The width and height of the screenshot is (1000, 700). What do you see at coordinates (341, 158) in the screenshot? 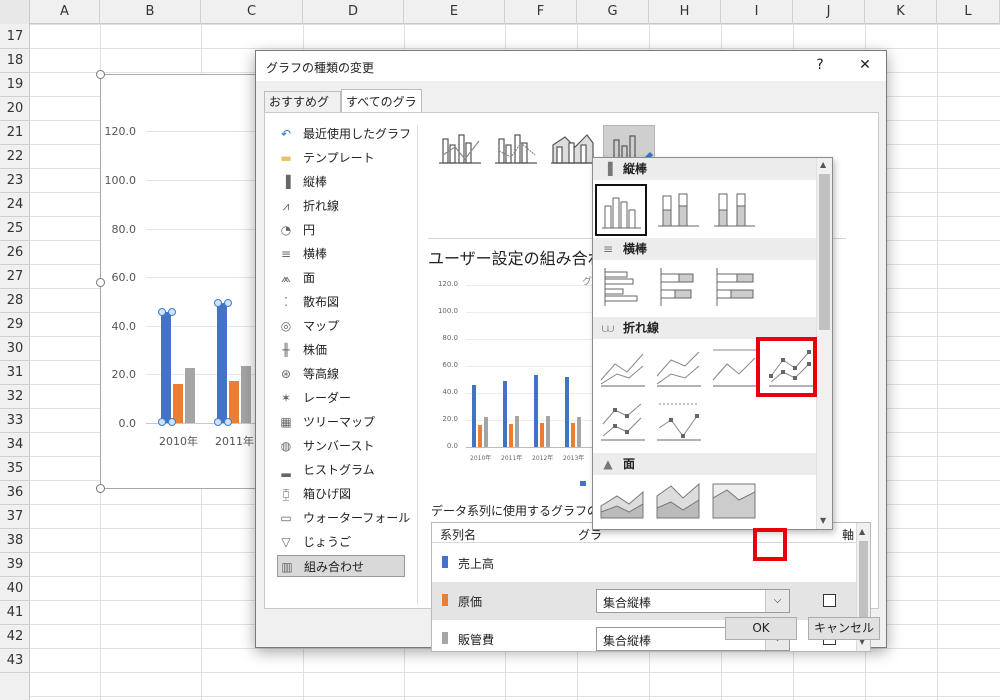
I see `chart-category-item: ▬ テンプレート` at bounding box center [341, 158].